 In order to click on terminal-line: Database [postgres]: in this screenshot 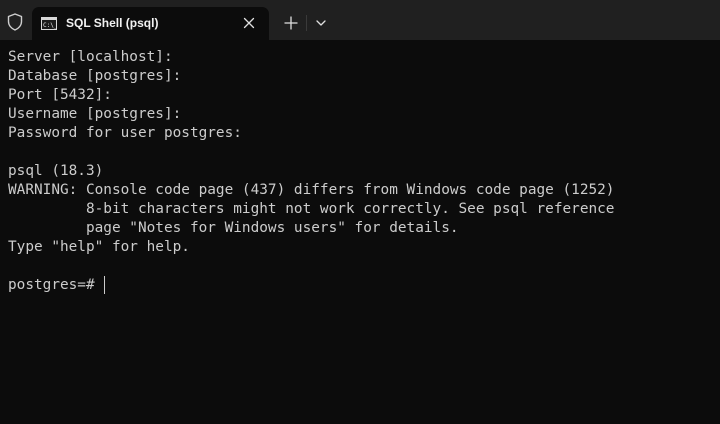, I will do `click(95, 76)`.